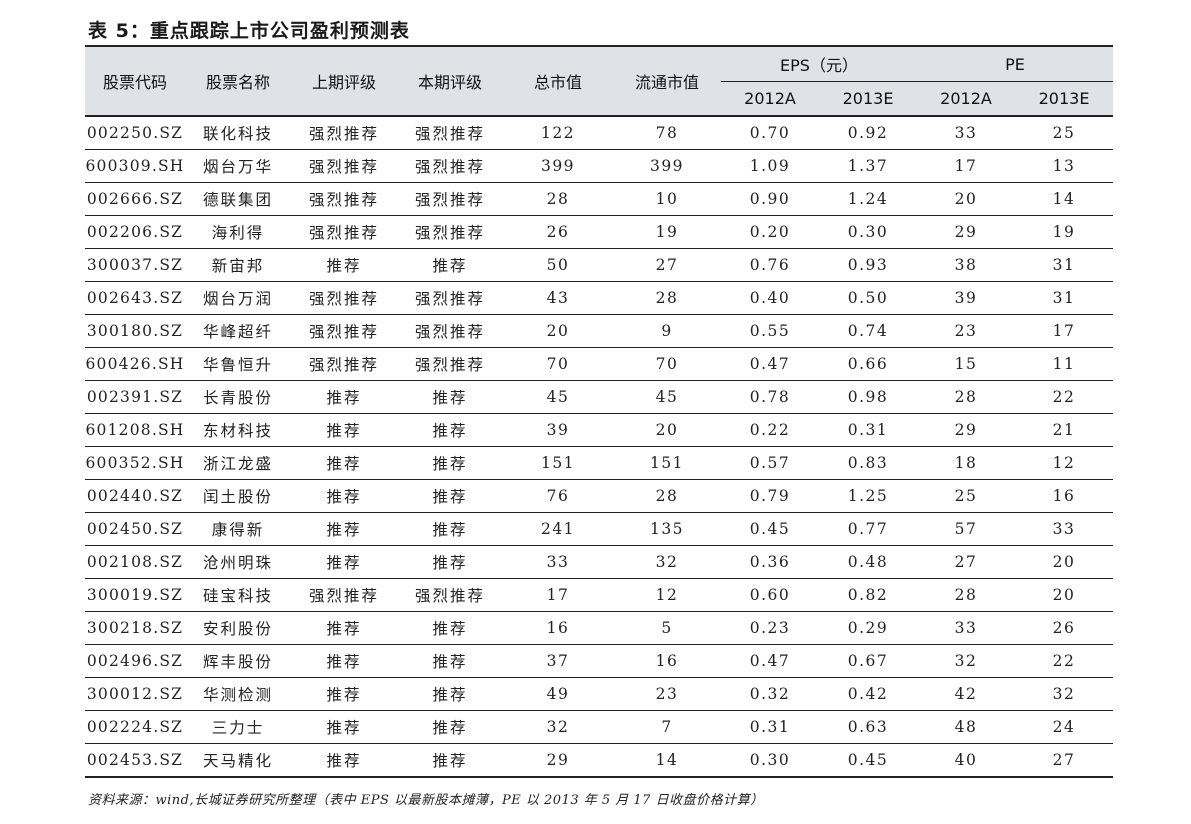  Describe the element at coordinates (558, 760) in the screenshot. I see `total-market-cap-cell: 29` at that location.